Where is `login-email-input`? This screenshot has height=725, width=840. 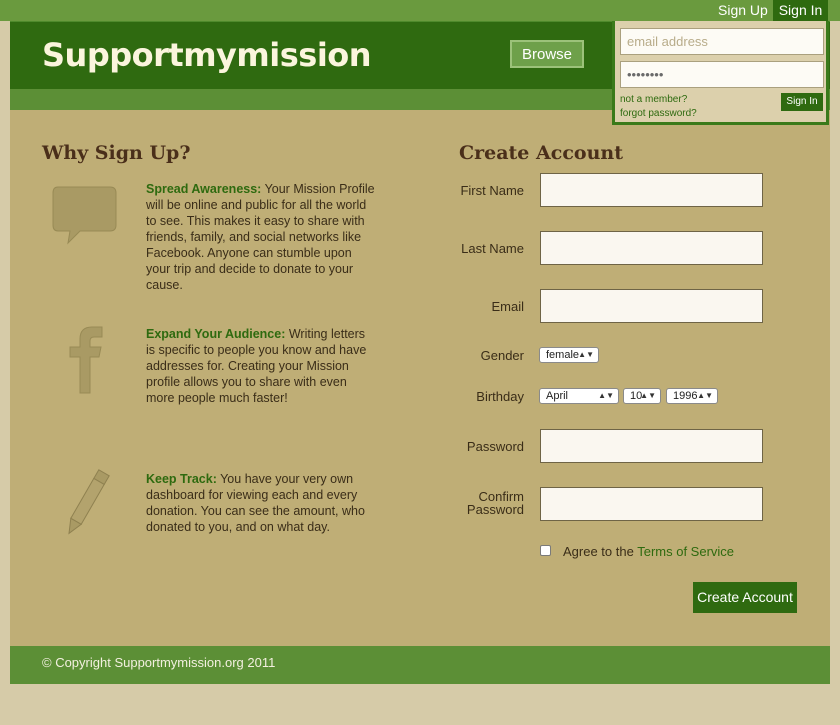 login-email-input is located at coordinates (722, 41).